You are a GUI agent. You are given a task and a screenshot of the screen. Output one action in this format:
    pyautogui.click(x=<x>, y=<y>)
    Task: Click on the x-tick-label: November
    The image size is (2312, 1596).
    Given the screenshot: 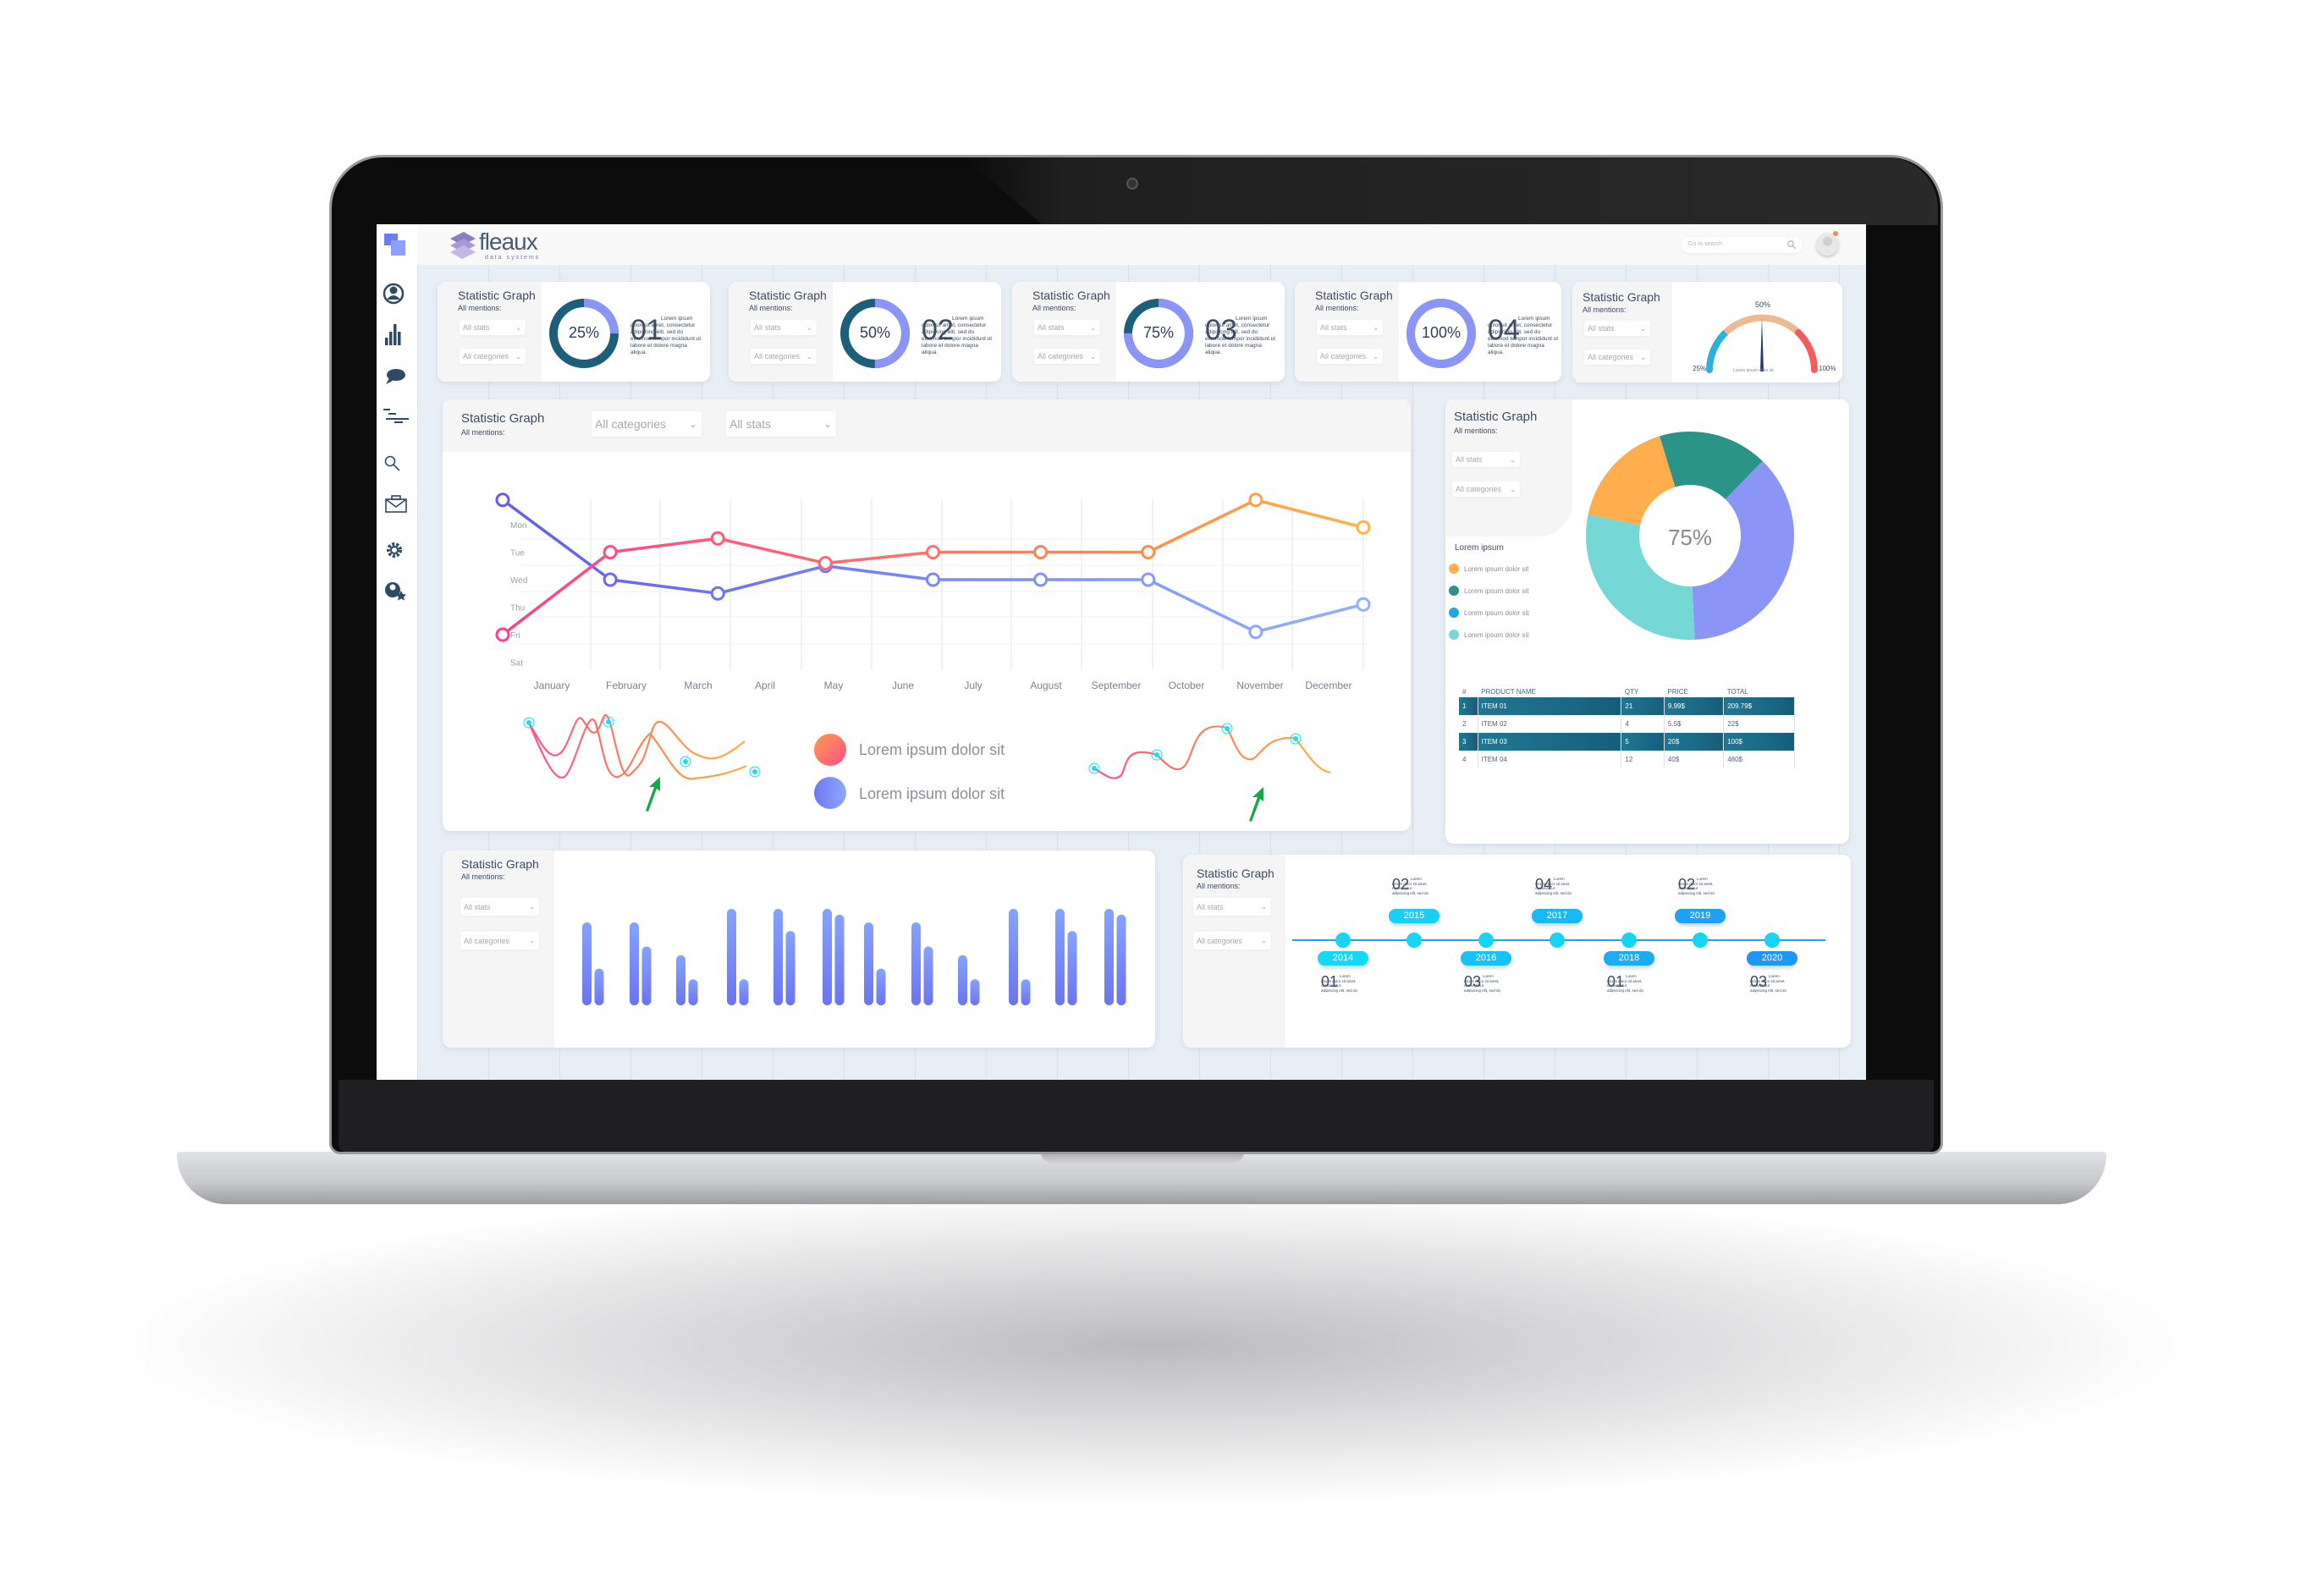 What is the action you would take?
    pyautogui.click(x=1259, y=685)
    